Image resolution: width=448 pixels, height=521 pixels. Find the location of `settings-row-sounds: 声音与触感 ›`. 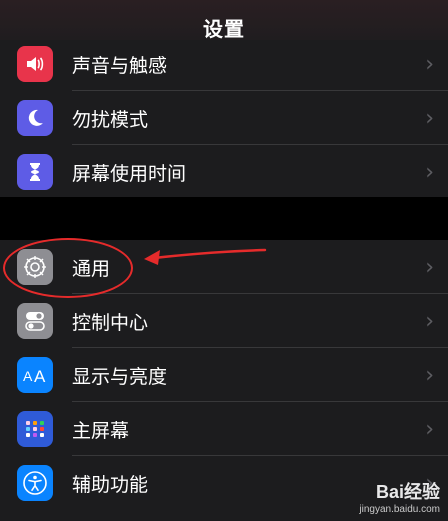

settings-row-sounds: 声音与触感 › is located at coordinates (224, 64).